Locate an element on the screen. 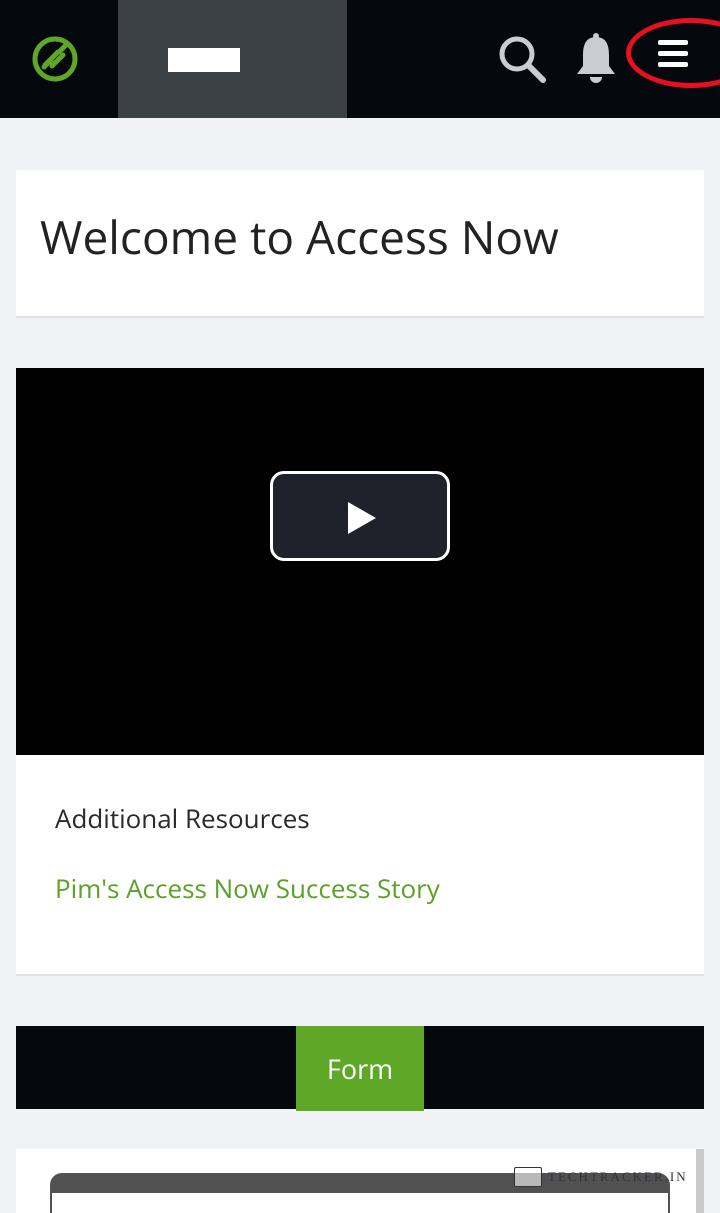 Image resolution: width=720 pixels, height=1213 pixels. redacted-tab-label is located at coordinates (204, 60).